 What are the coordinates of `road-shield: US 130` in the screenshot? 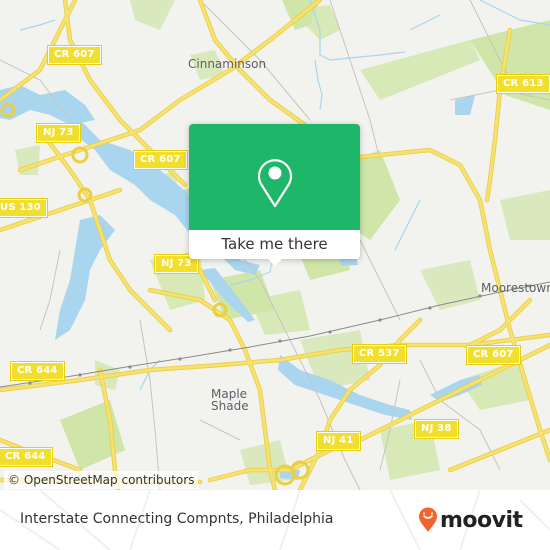 It's located at (24, 208).